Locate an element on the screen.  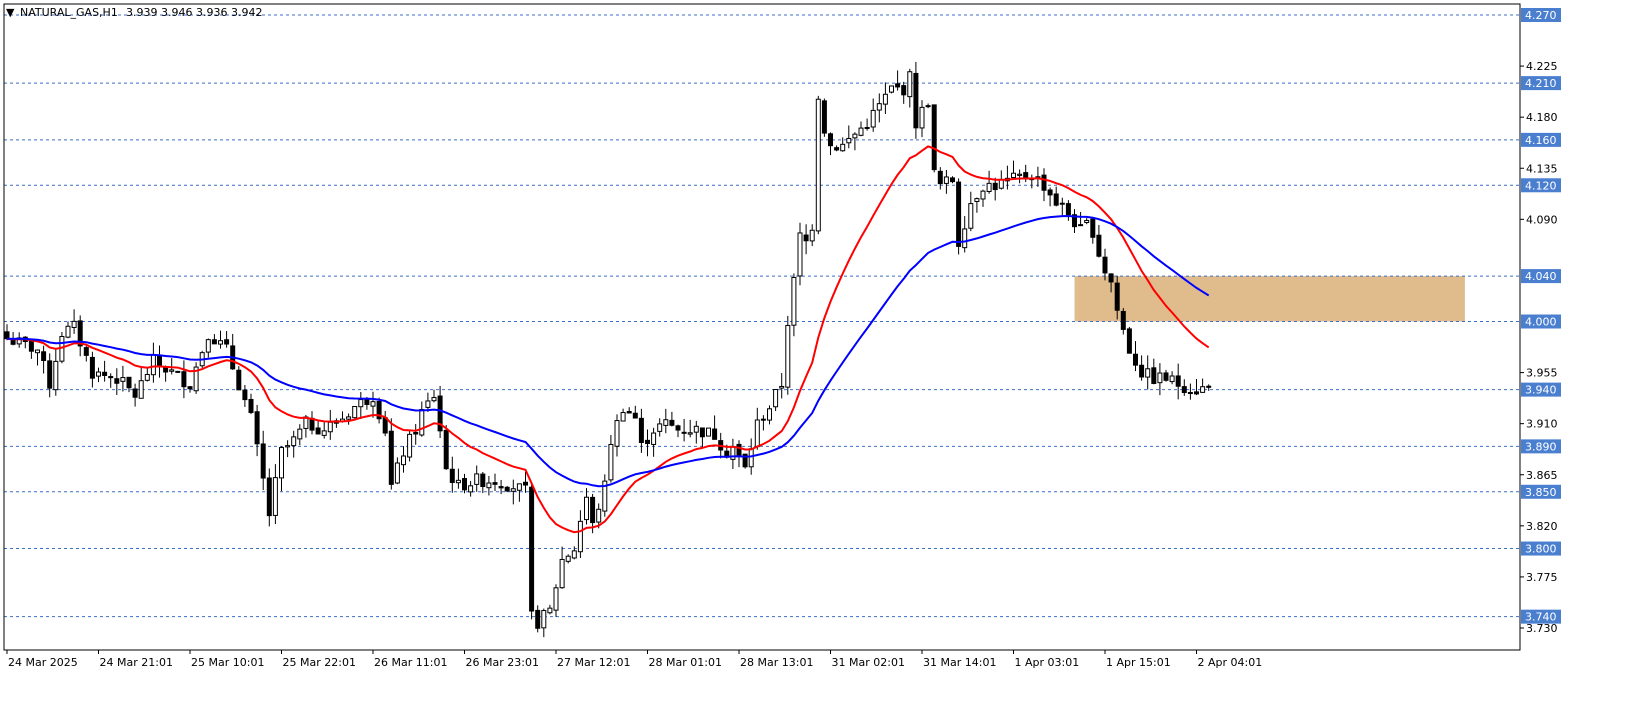
time-tick-label: 25 Mar 10:01 is located at coordinates (227, 662).